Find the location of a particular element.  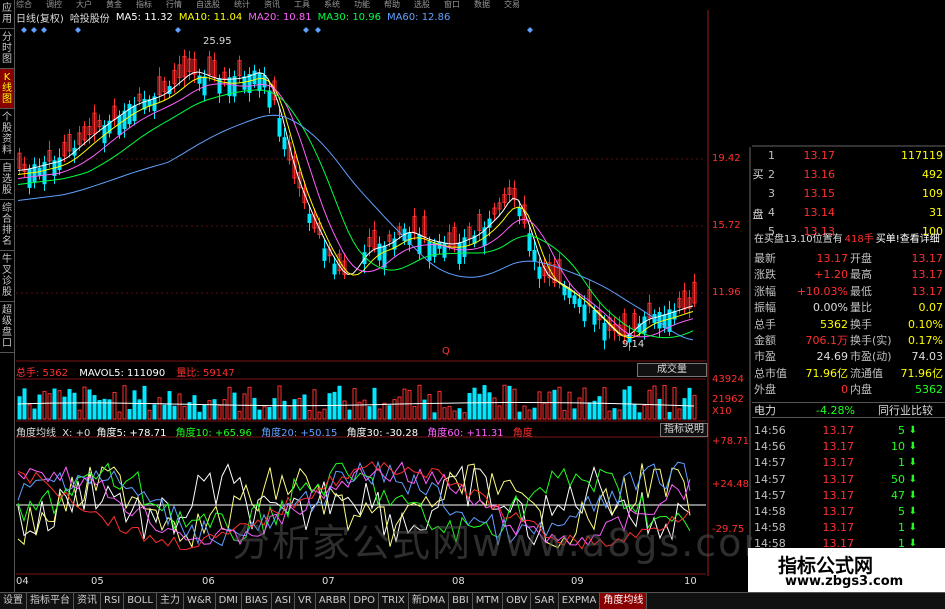

tab-18: SAR is located at coordinates (545, 601).